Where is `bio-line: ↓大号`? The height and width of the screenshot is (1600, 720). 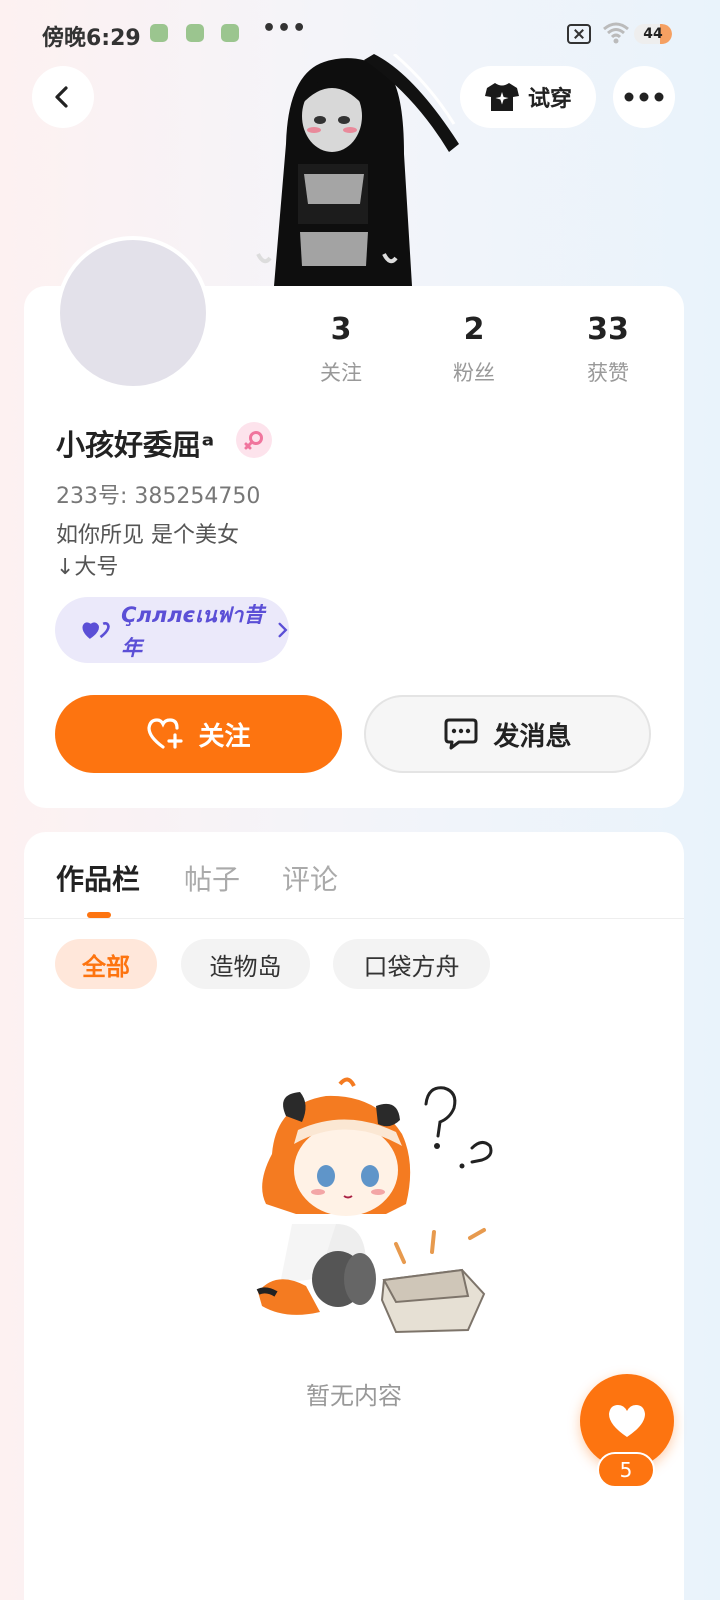 bio-line: ↓大号 is located at coordinates (87, 567).